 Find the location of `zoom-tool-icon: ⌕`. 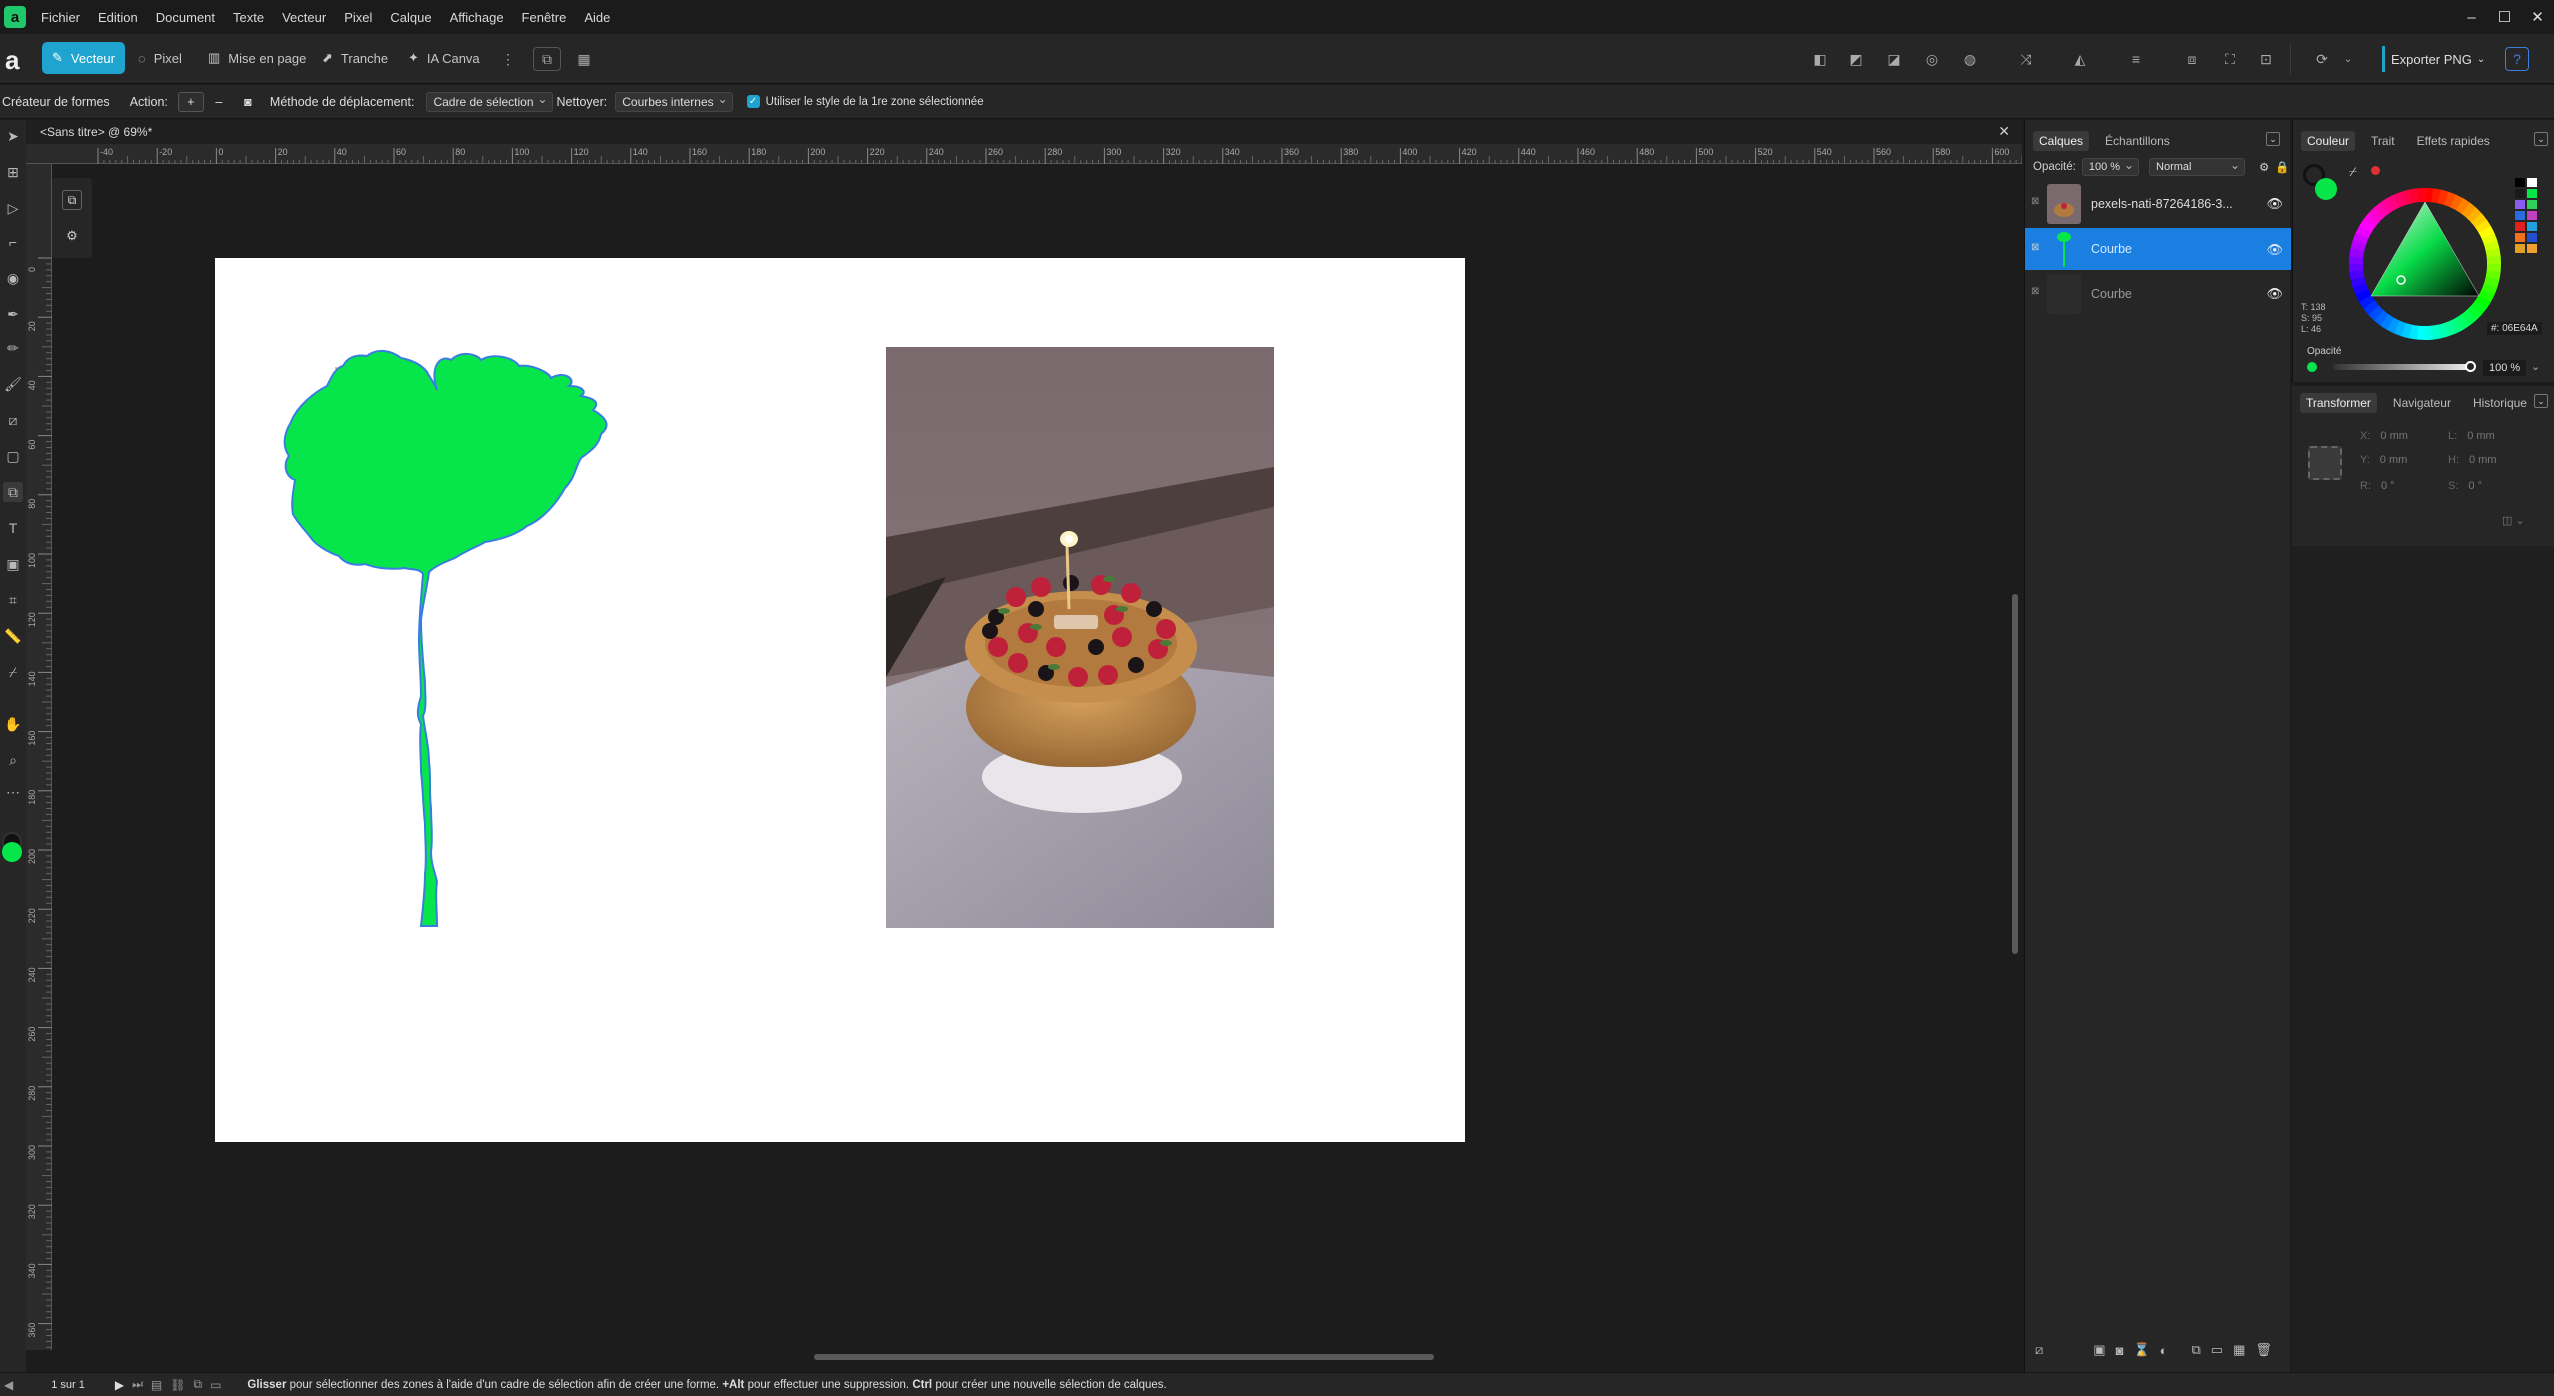

zoom-tool-icon: ⌕ is located at coordinates (13, 760).